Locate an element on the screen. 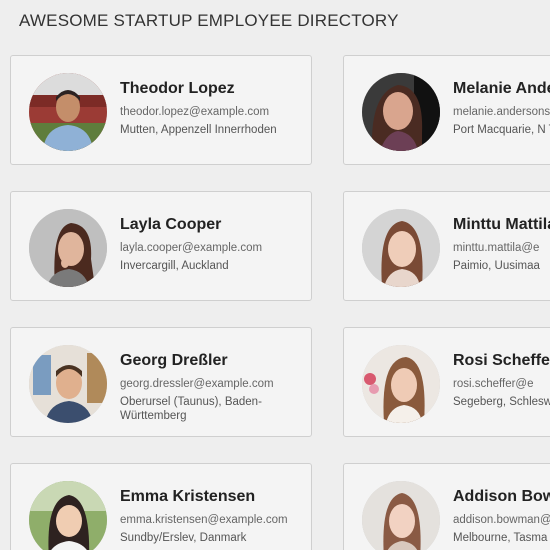  employee-name: Emma Kristensen is located at coordinates (215, 497).